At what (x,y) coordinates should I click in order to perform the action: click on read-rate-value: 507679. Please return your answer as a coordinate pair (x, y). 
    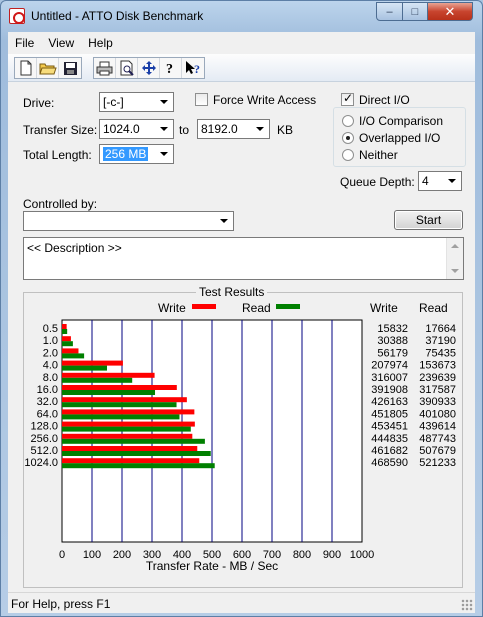
    Looking at the image, I should click on (437, 451).